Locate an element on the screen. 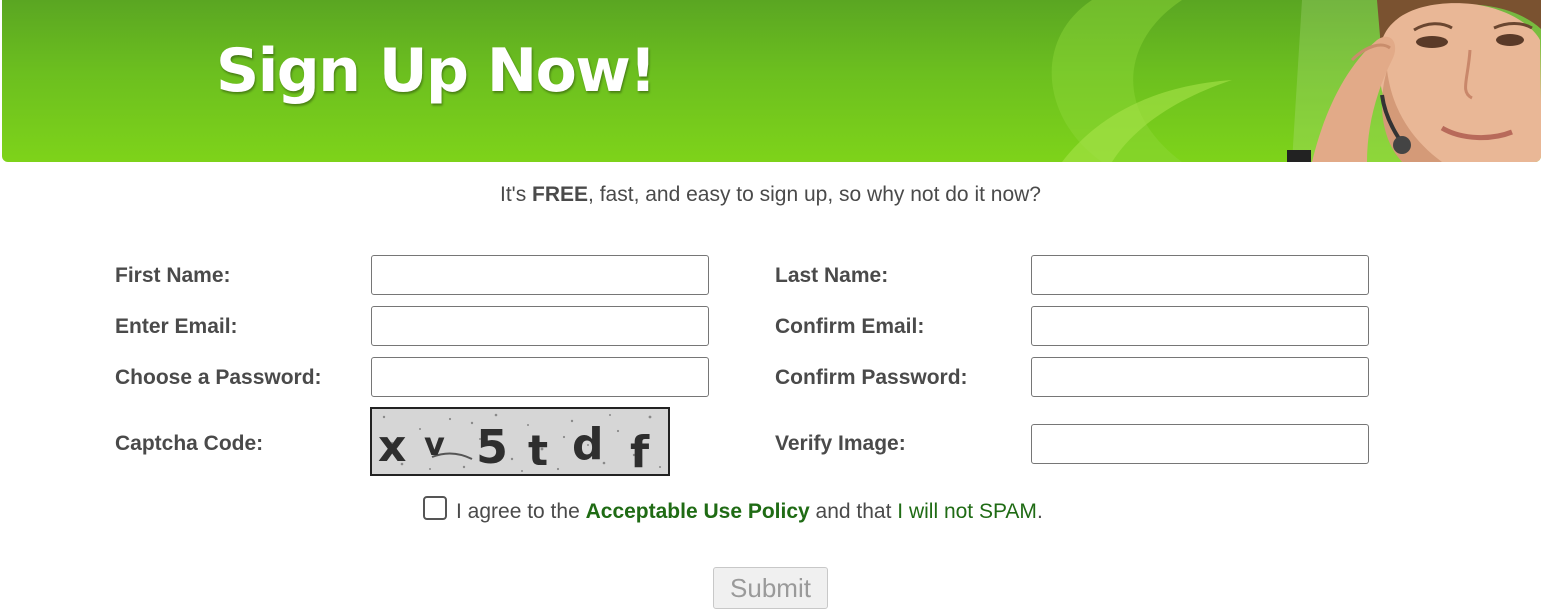 Image resolution: width=1541 pixels, height=614 pixels. agree-checkbox is located at coordinates (435, 508).